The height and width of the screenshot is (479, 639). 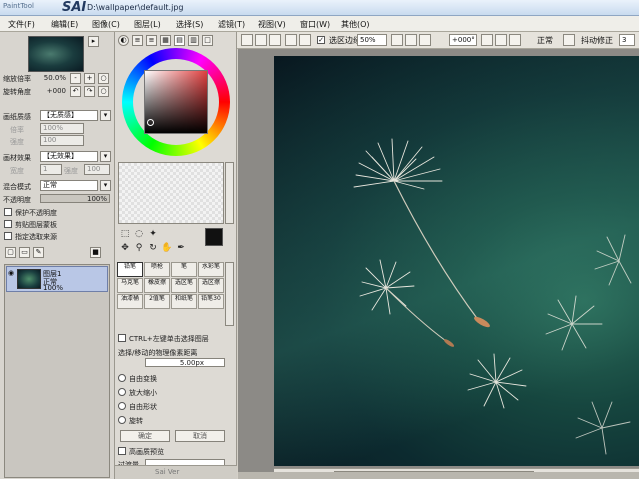 What do you see at coordinates (57, 279) in the screenshot?
I see `layer-item: ◉ 图层1 正常 100%` at bounding box center [57, 279].